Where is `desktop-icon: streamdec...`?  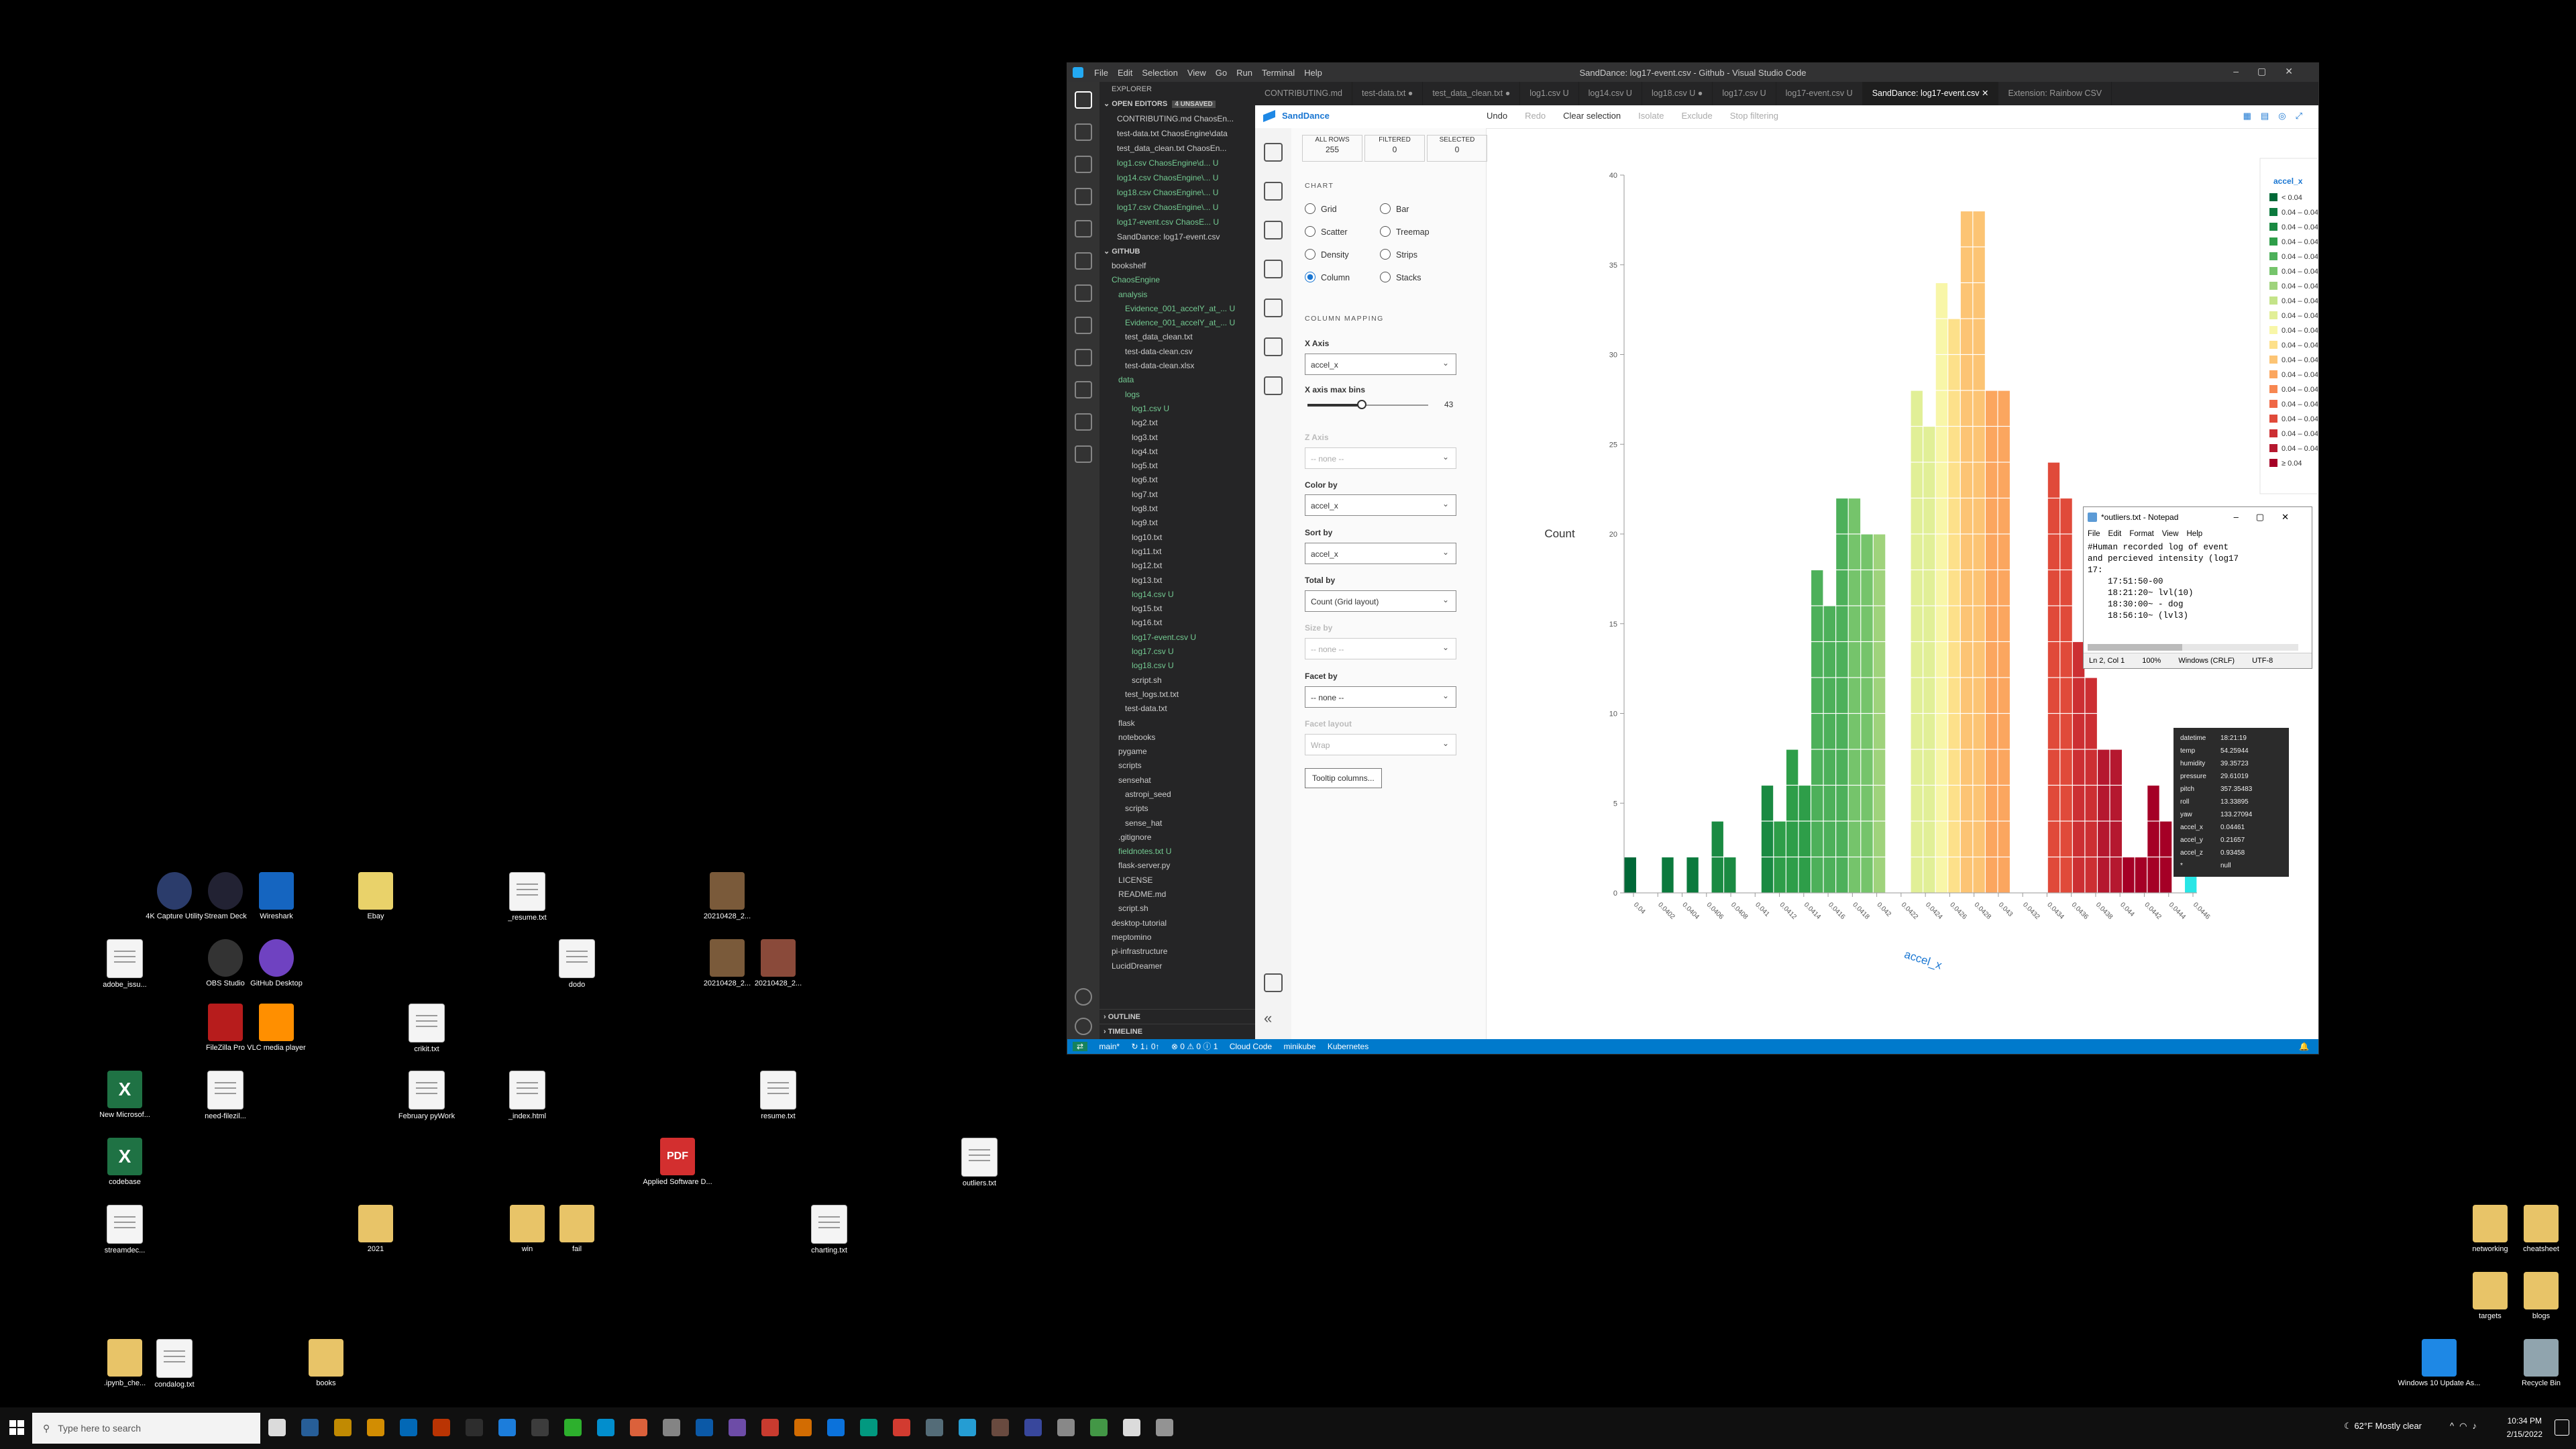 desktop-icon: streamdec... is located at coordinates (125, 1230).